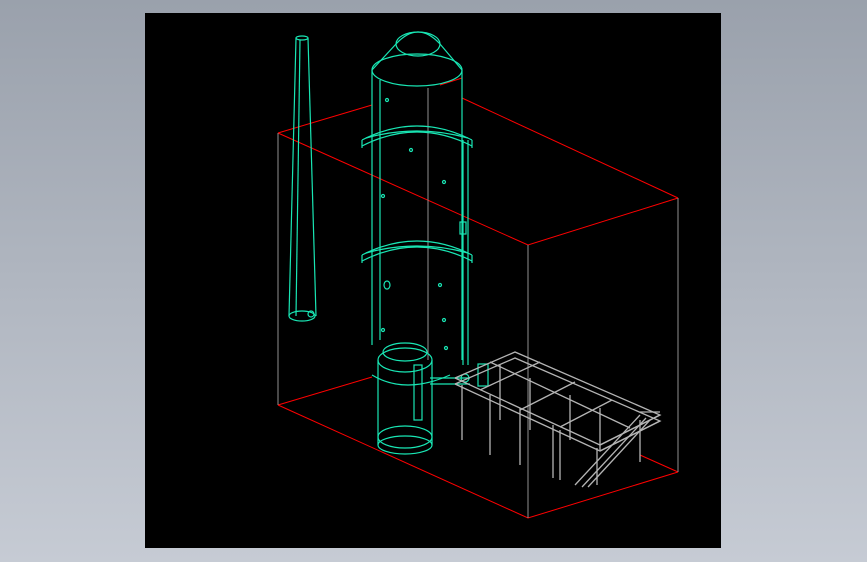  I want to click on box-top-back-edge-left, so click(325, 119).